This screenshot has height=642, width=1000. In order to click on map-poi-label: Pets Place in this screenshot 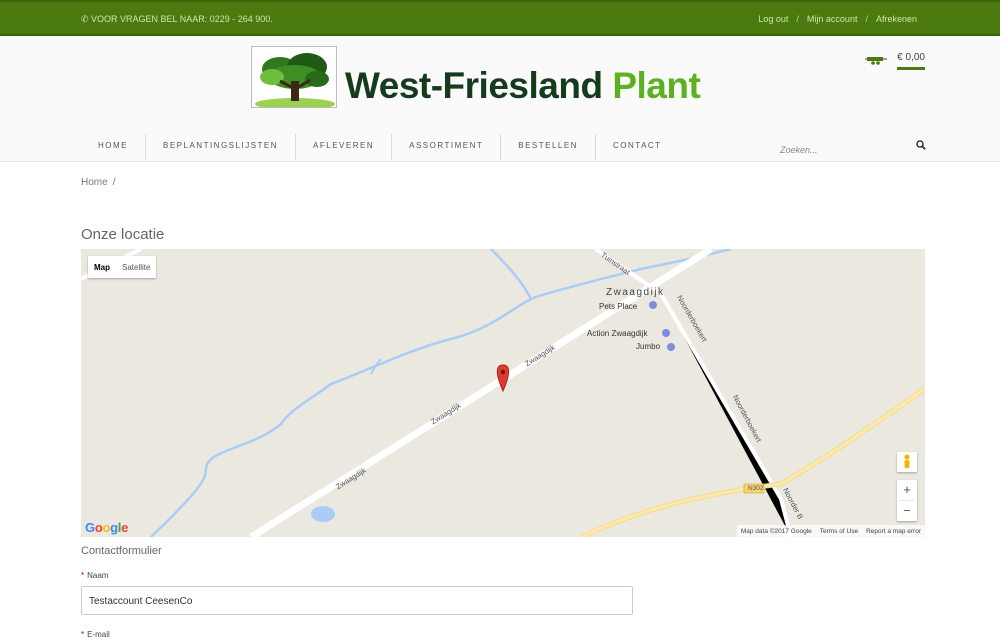, I will do `click(618, 306)`.